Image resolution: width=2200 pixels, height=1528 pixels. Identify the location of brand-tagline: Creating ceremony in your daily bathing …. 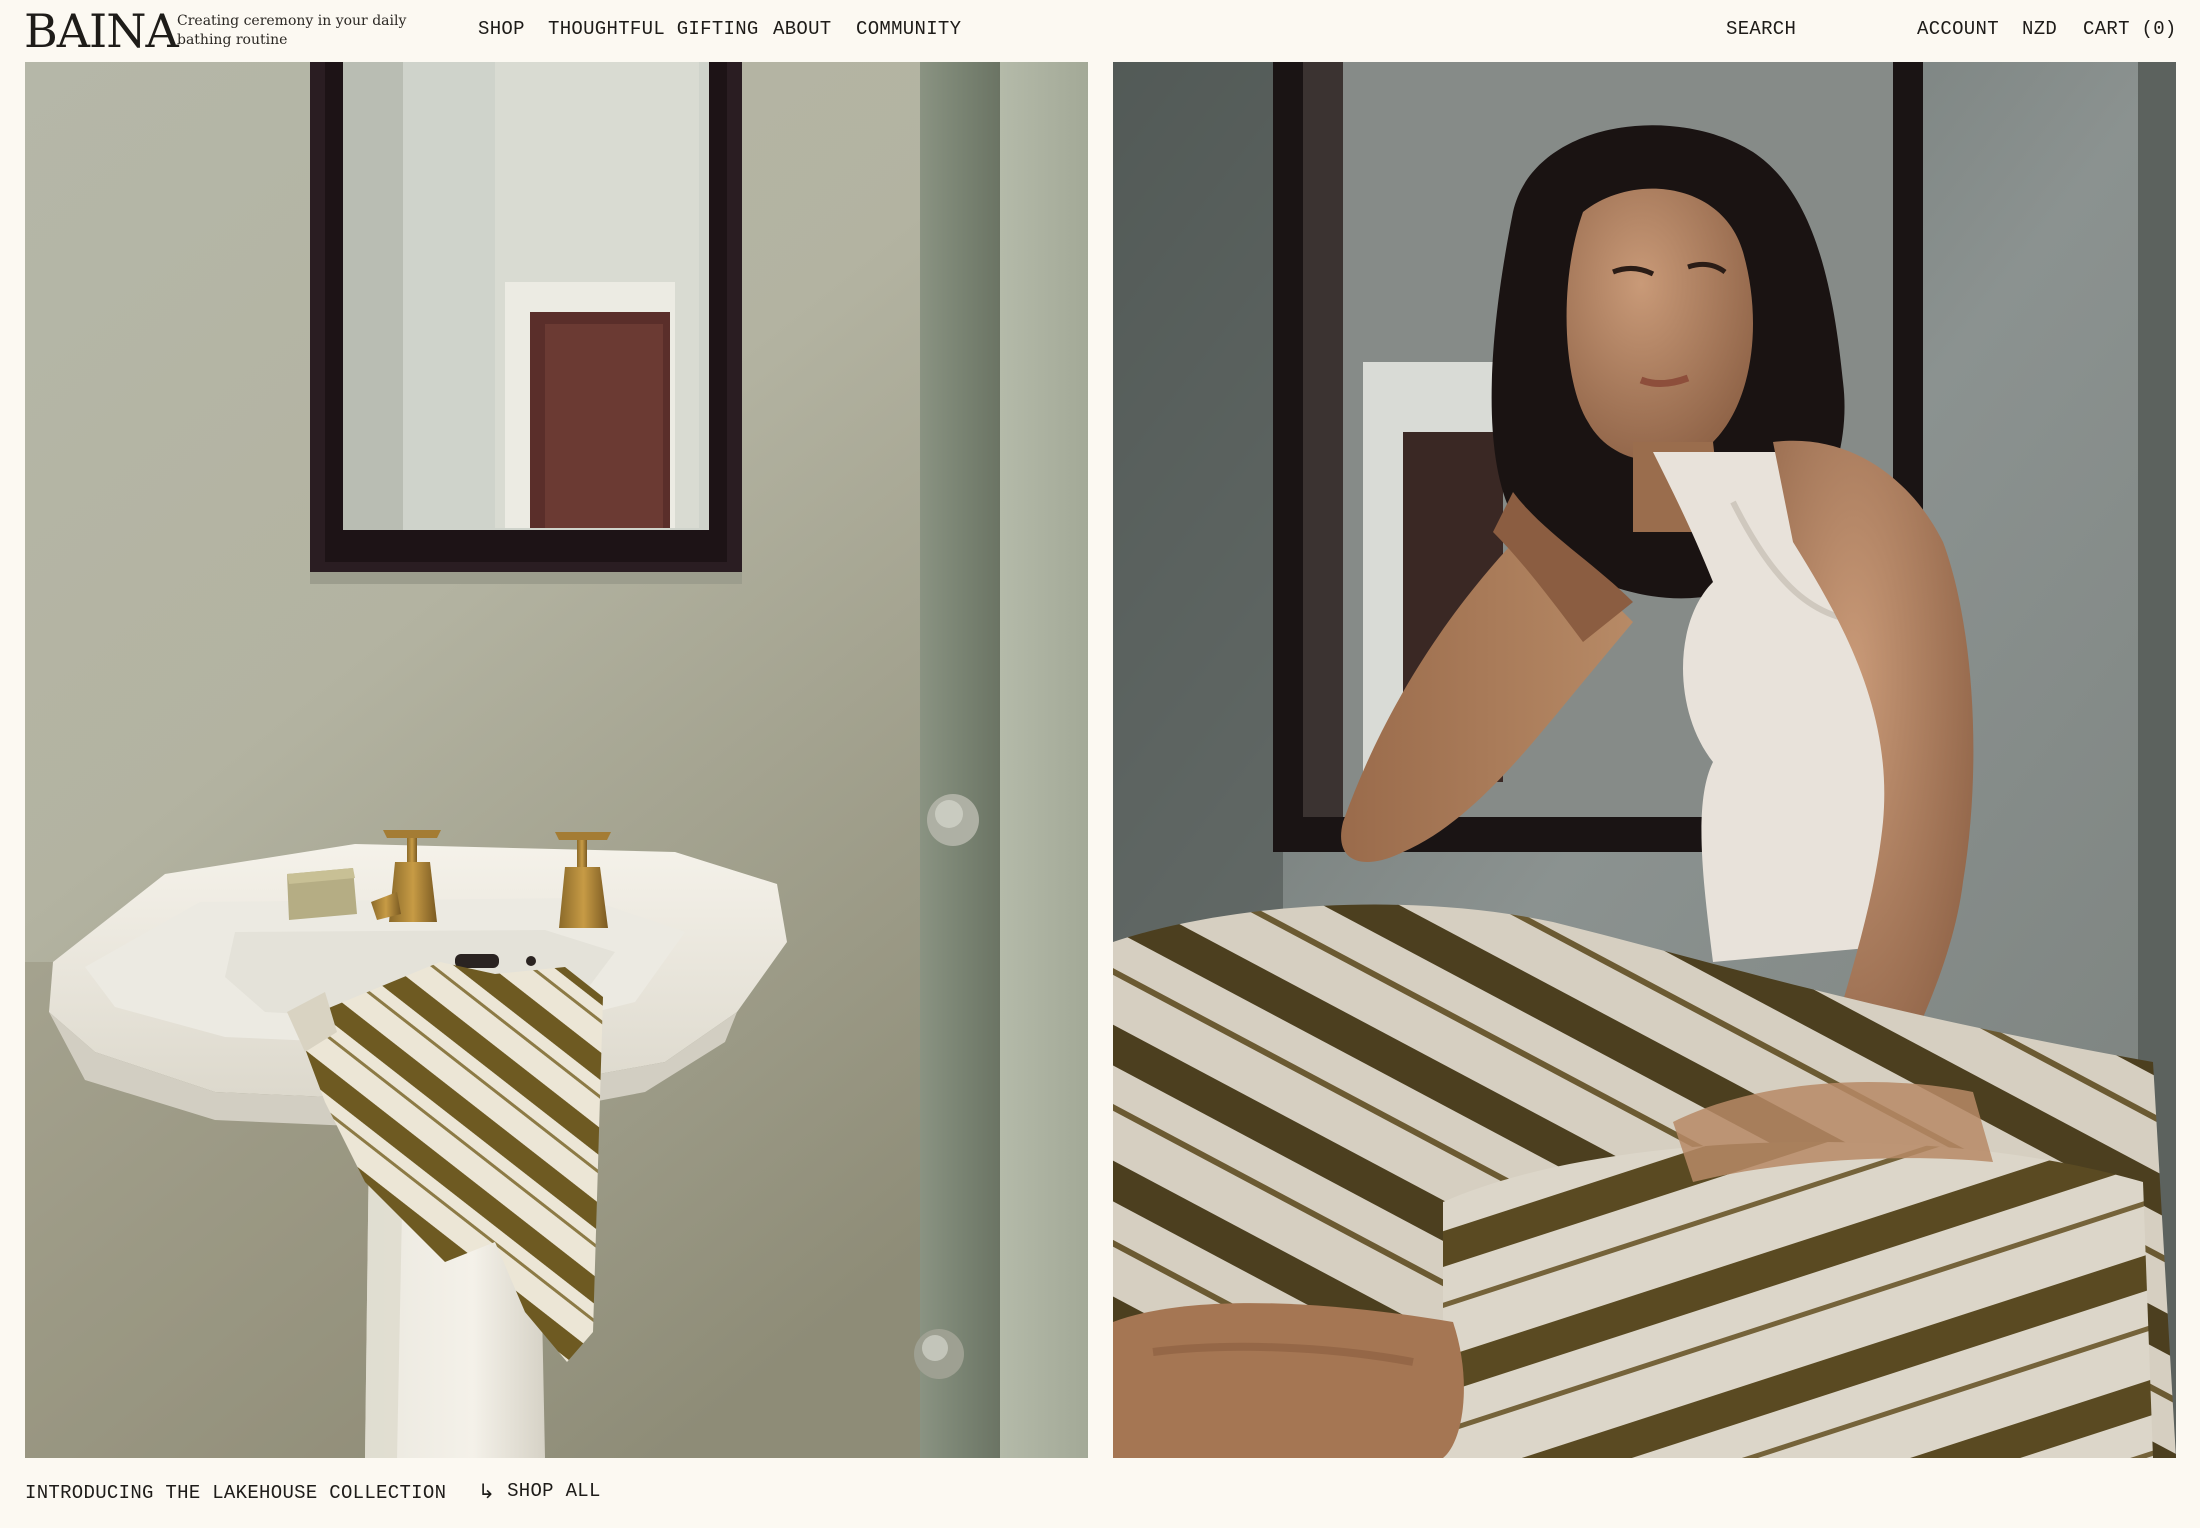
(292, 30).